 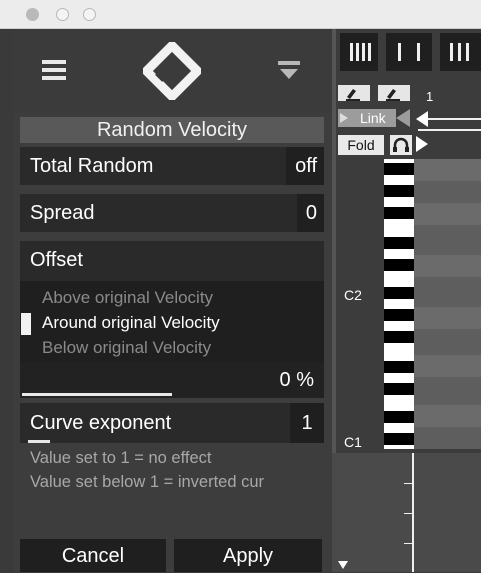 What do you see at coordinates (32, 14) in the screenshot?
I see `close-window-button` at bounding box center [32, 14].